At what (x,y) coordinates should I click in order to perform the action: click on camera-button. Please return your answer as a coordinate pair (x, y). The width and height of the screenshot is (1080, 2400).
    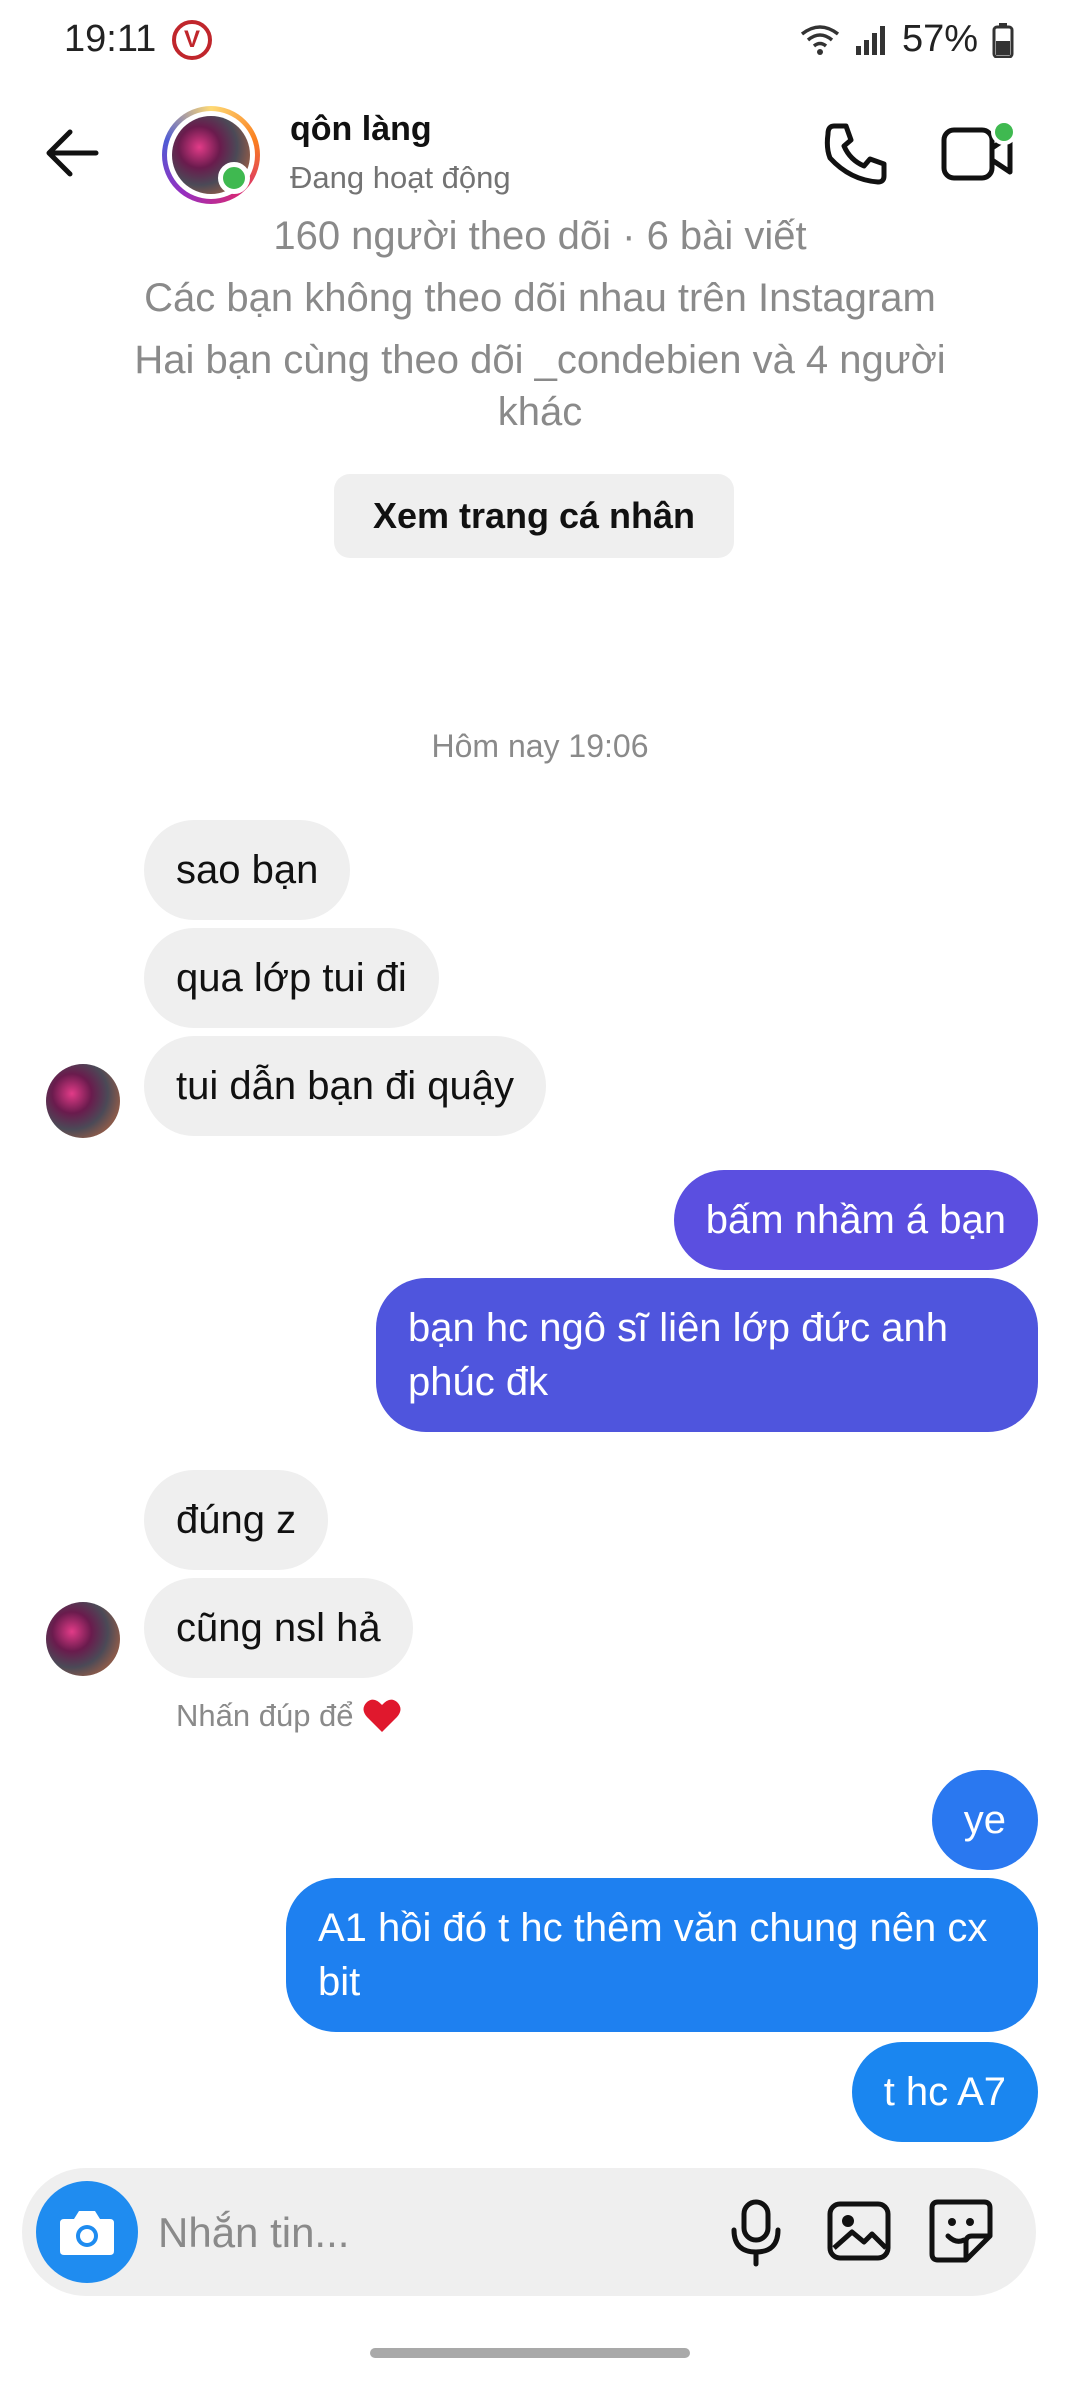
    Looking at the image, I should click on (87, 2232).